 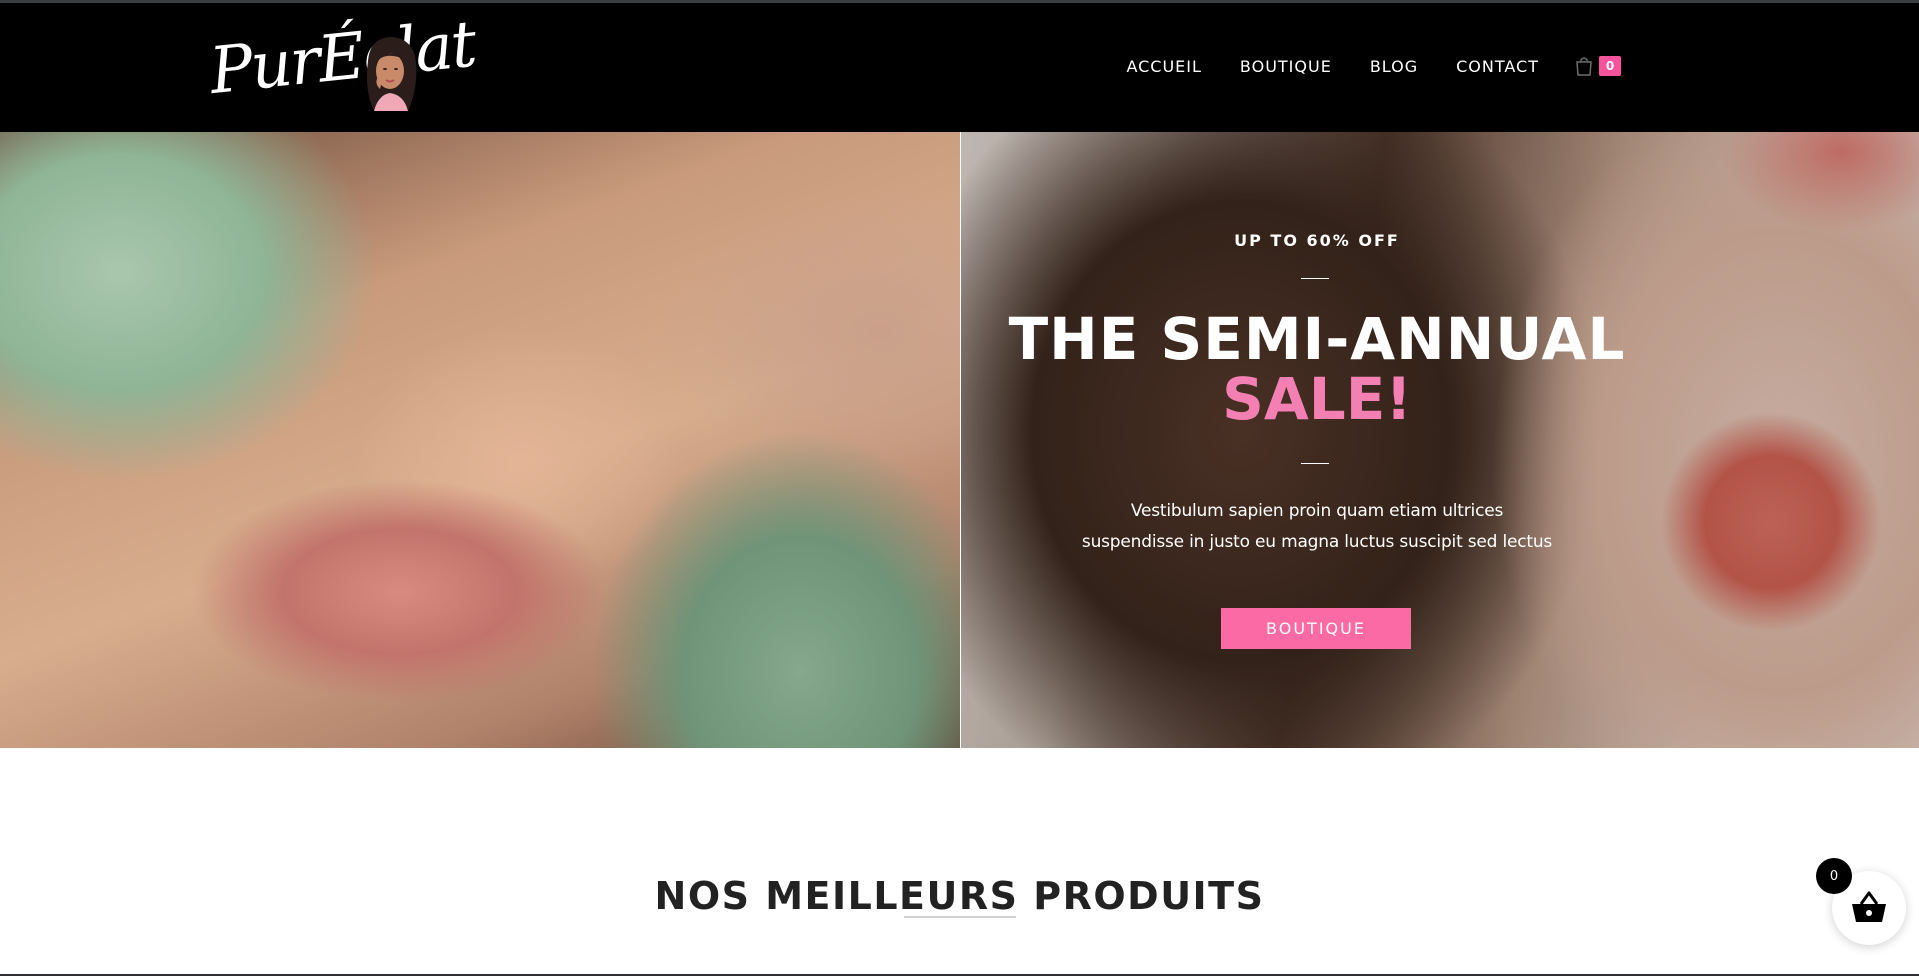 What do you see at coordinates (1315, 463) in the screenshot?
I see `hero-divider-bottom` at bounding box center [1315, 463].